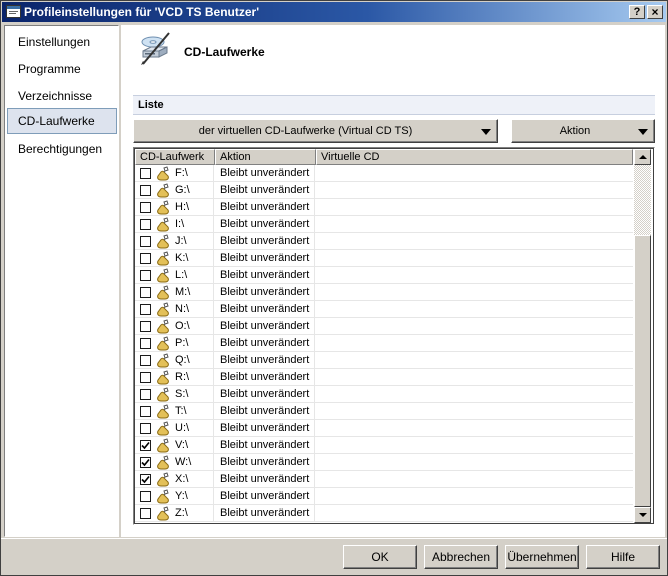 The height and width of the screenshot is (576, 668). I want to click on table-row: Z:\ Bleibt unverändert, so click(384, 513).